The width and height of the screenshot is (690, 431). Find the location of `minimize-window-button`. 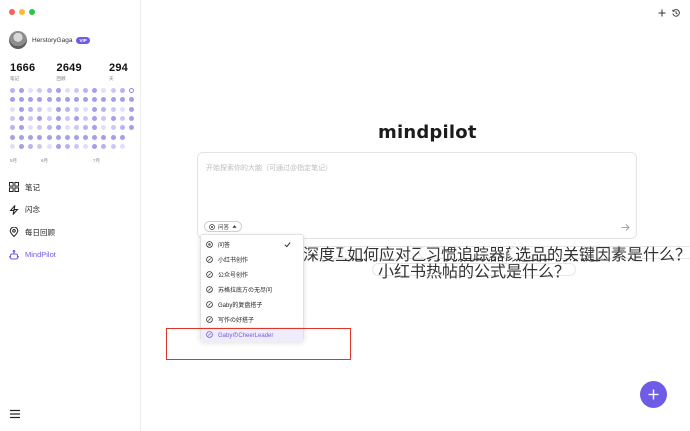

minimize-window-button is located at coordinates (22, 12).